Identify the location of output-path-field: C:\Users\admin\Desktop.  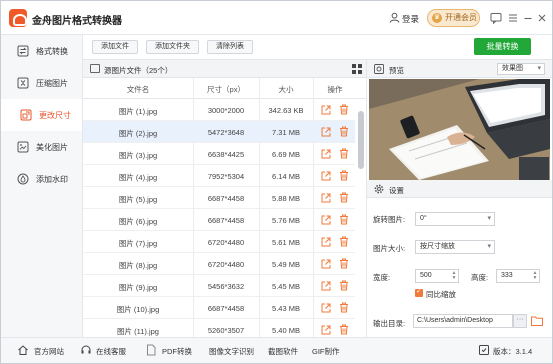
(463, 321).